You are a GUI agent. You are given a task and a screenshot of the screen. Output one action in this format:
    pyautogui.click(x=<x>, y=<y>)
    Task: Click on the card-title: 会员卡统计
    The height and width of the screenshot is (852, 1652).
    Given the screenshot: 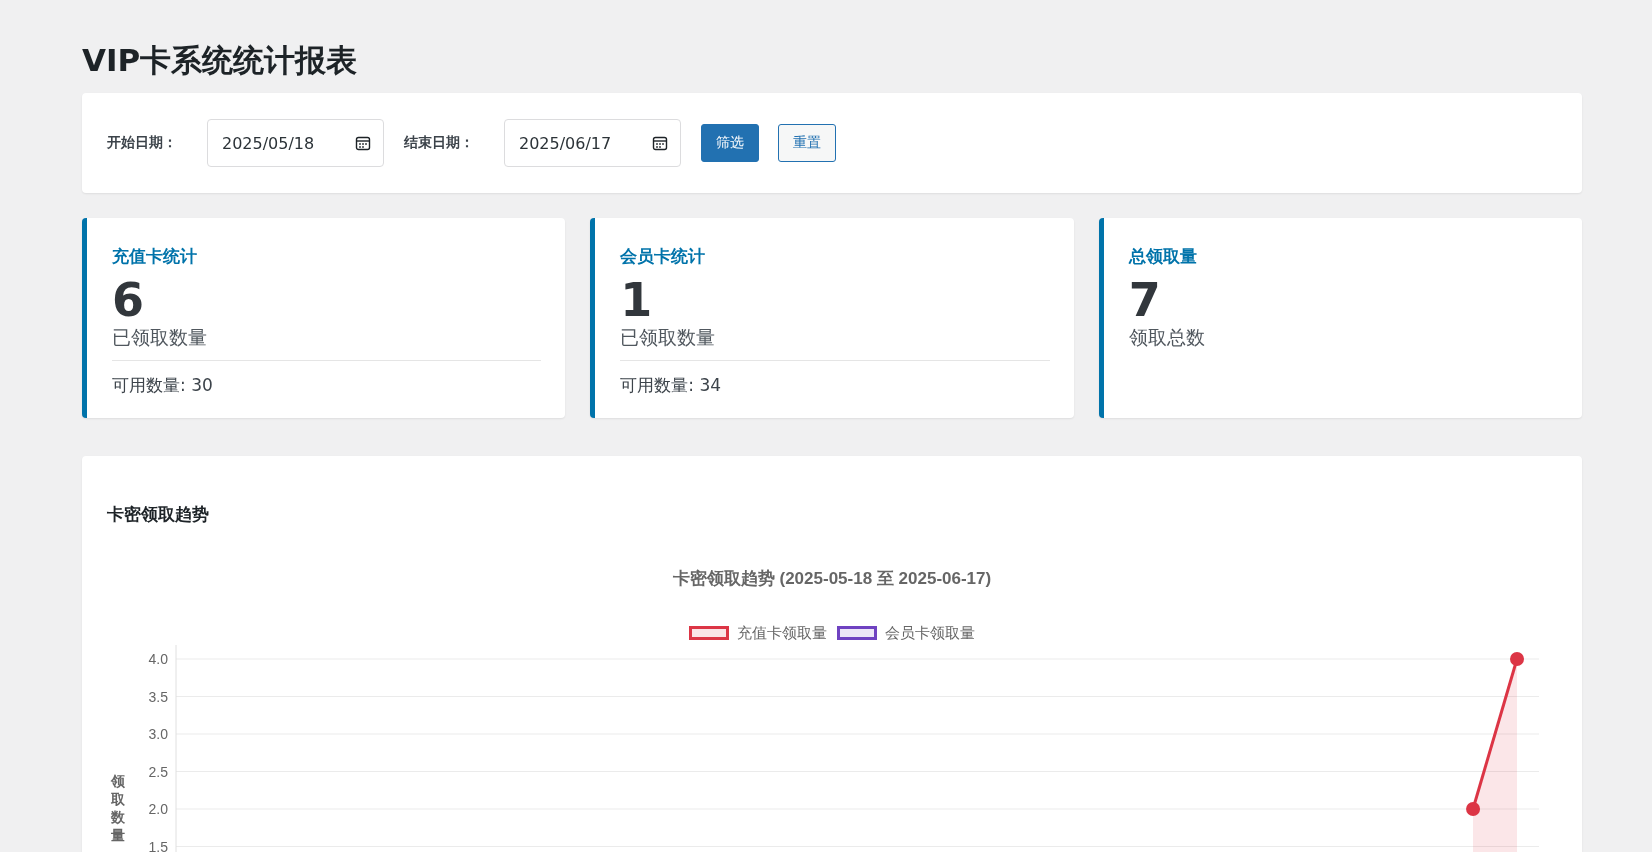 What is the action you would take?
    pyautogui.click(x=663, y=256)
    